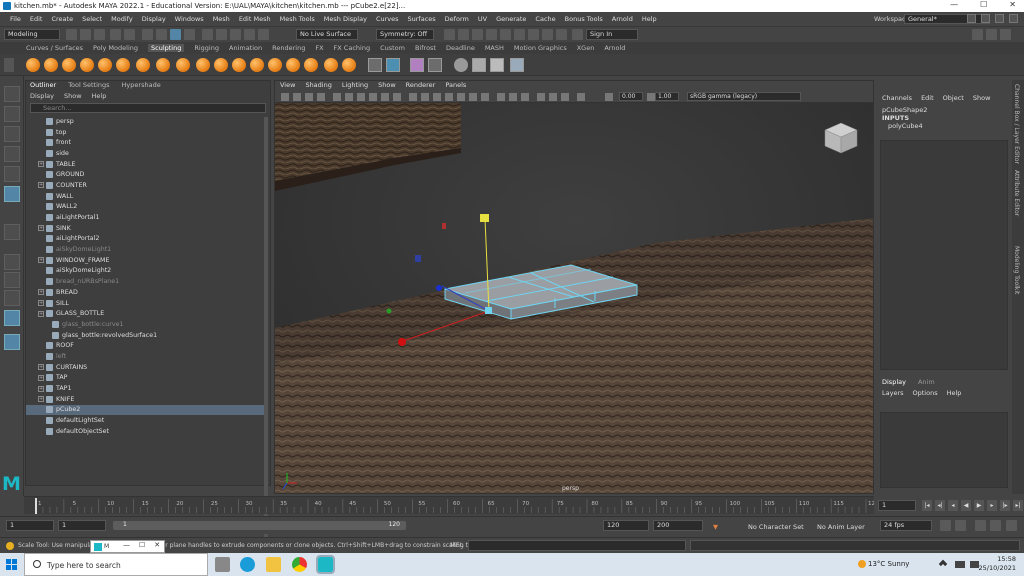 The width and height of the screenshot is (1024, 576). What do you see at coordinates (311, 65) in the screenshot?
I see `bulge-tool-icon` at bounding box center [311, 65].